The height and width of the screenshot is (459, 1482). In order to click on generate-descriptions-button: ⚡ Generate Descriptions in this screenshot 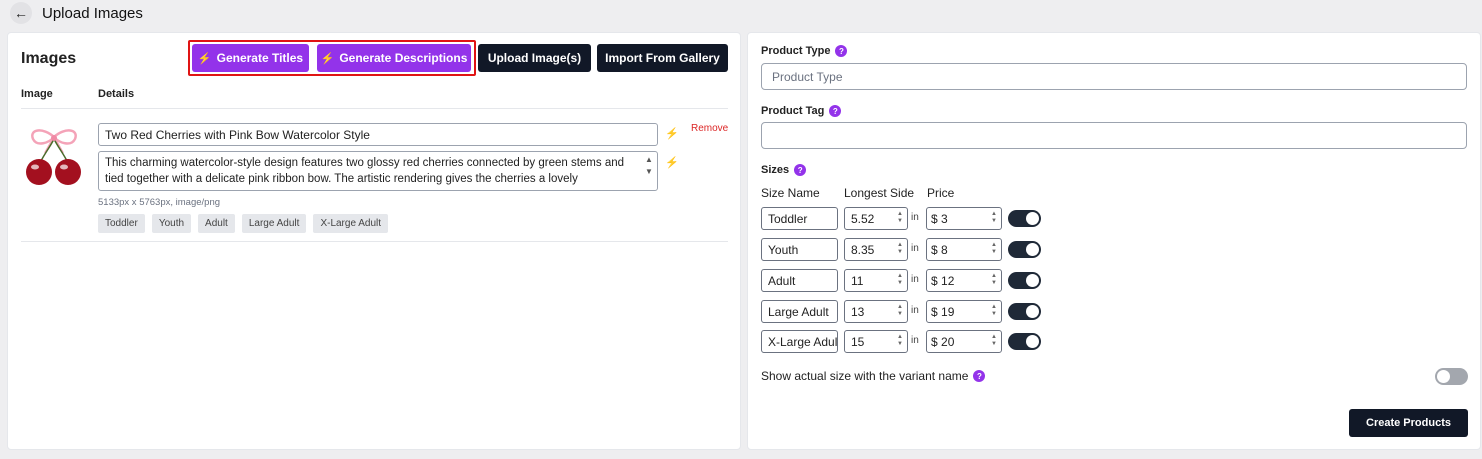, I will do `click(394, 58)`.